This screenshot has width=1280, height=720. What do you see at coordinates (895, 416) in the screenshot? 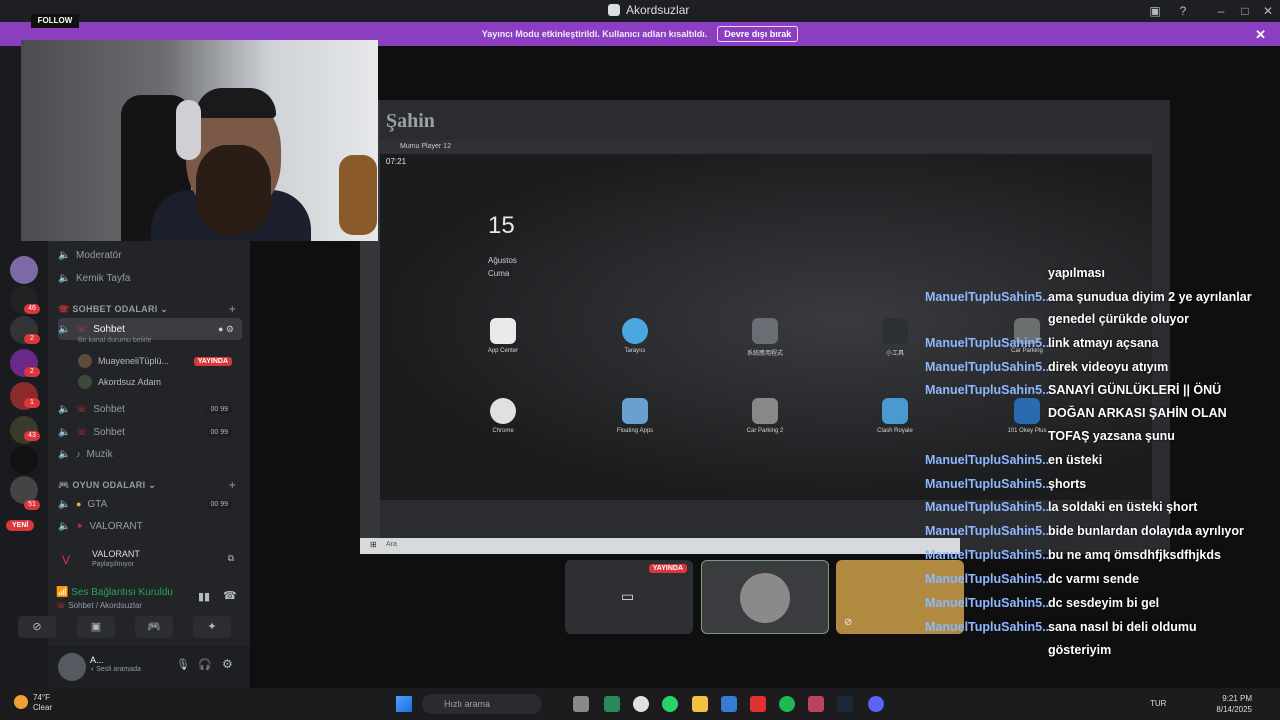
I see `clash-royale-icon: Clash Royale` at bounding box center [895, 416].